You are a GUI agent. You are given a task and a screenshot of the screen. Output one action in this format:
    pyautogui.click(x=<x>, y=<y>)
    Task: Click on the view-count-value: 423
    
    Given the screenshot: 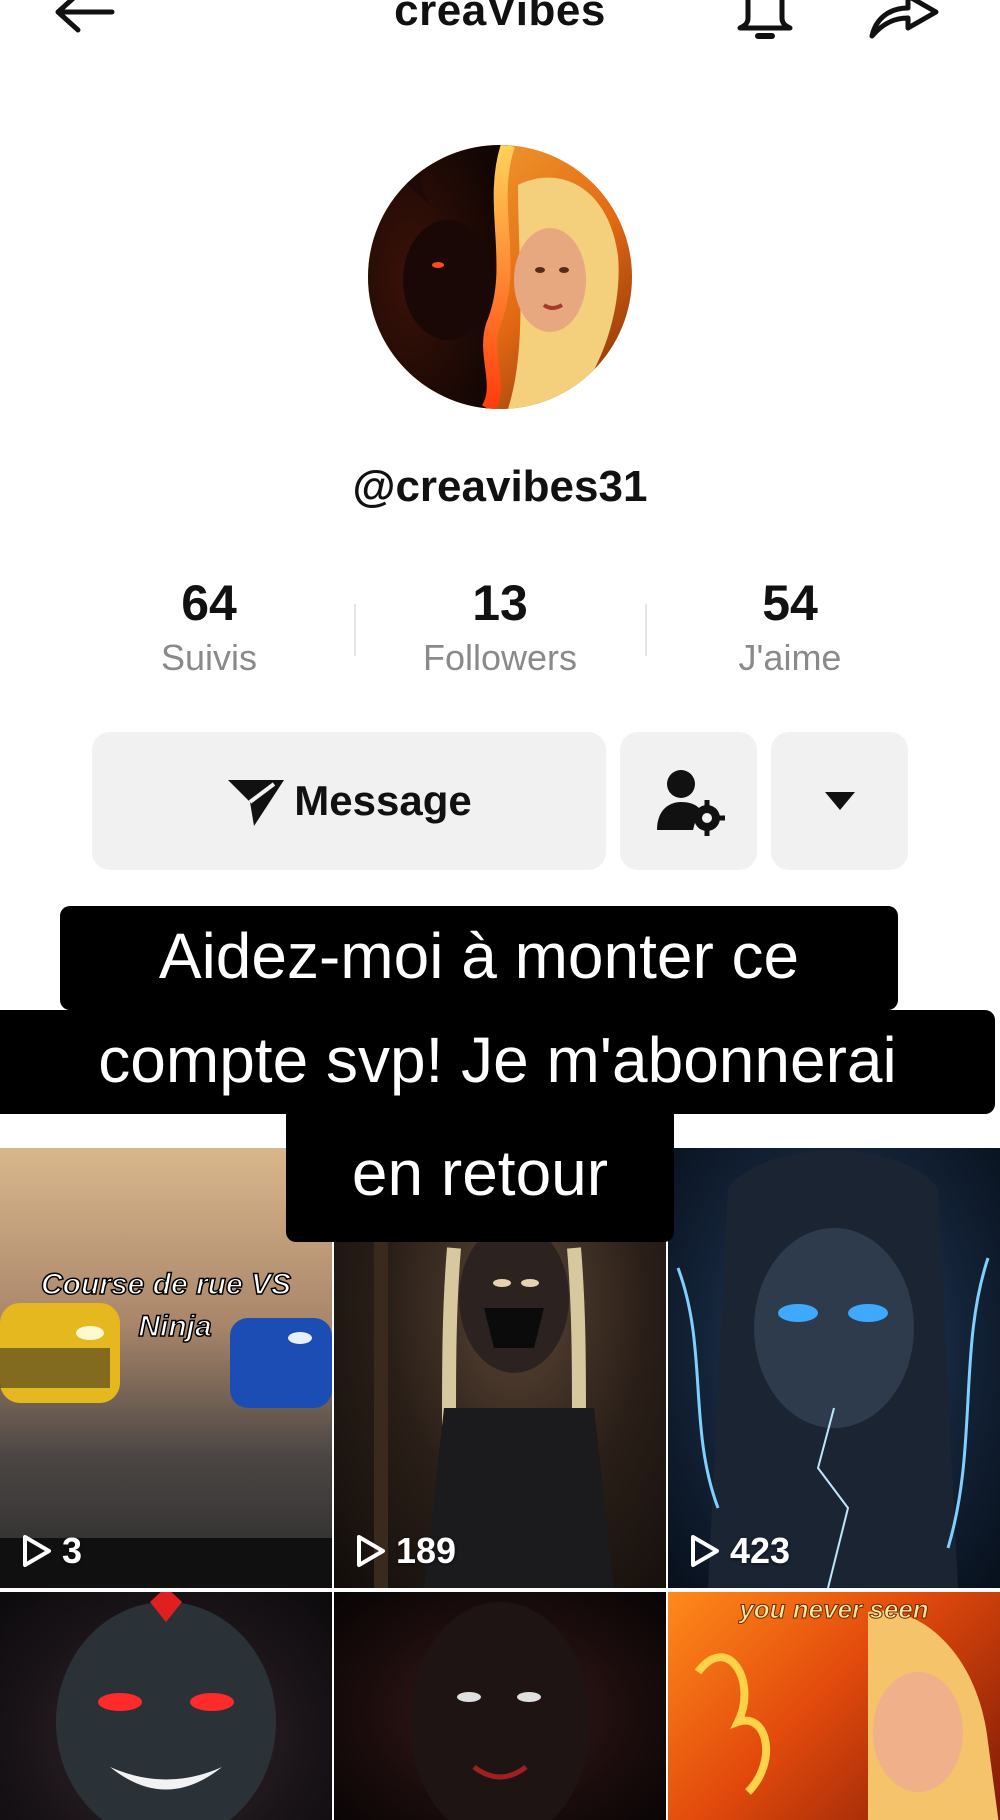 What is the action you would take?
    pyautogui.click(x=760, y=1550)
    